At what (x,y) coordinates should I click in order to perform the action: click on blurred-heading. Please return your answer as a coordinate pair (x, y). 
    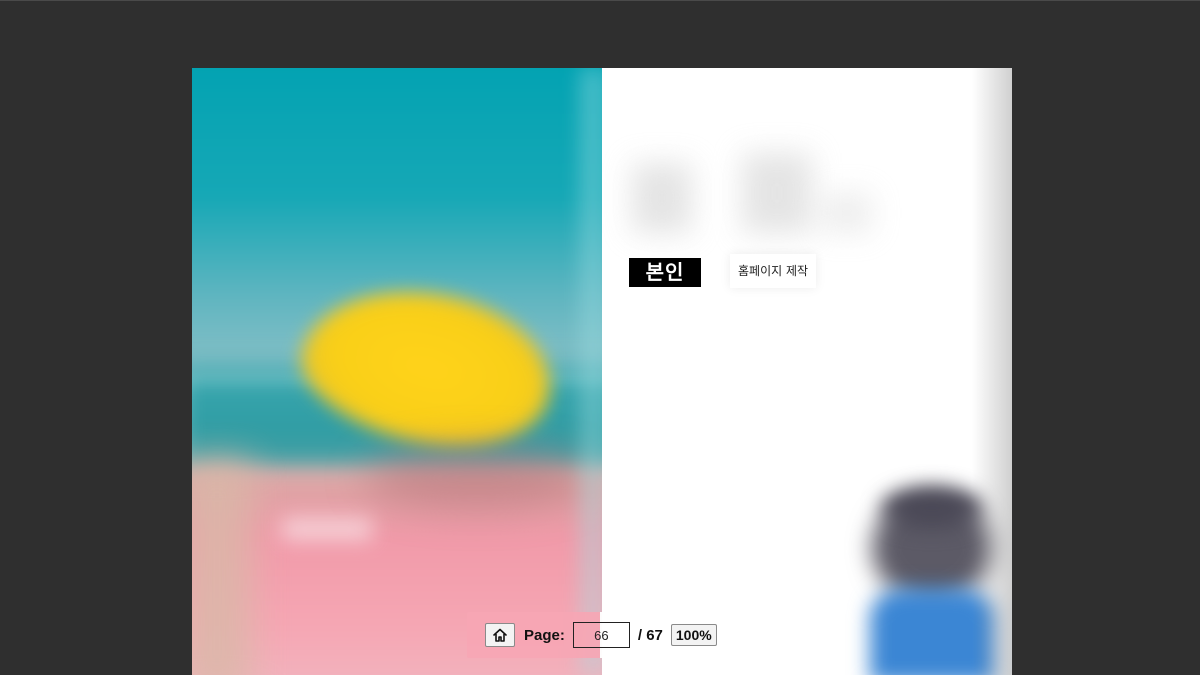
    Looking at the image, I should click on (752, 198).